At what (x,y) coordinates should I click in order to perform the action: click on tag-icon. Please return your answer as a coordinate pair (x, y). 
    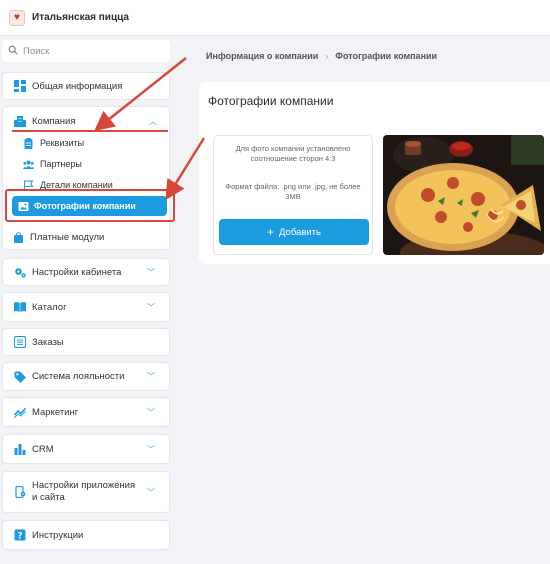
    Looking at the image, I should click on (19, 376).